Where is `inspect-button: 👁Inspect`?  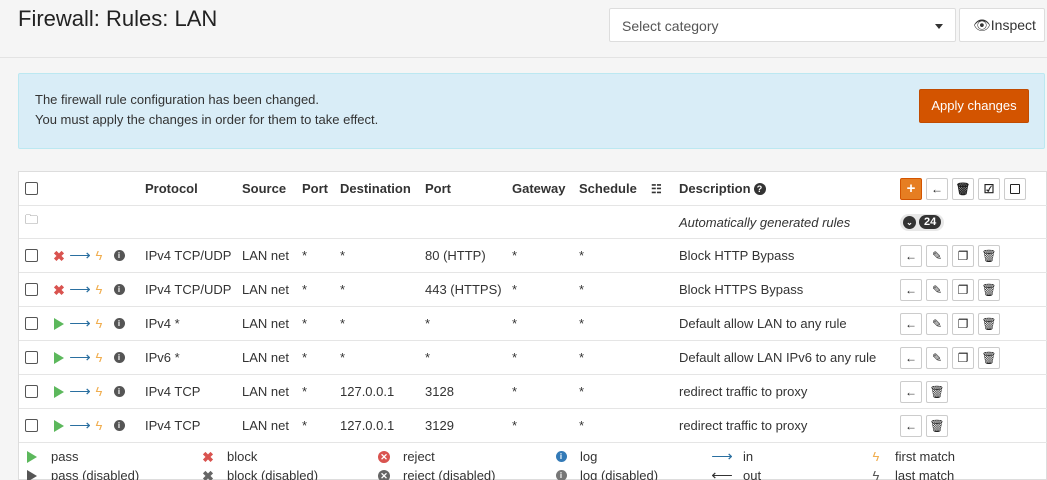
inspect-button: 👁Inspect is located at coordinates (1002, 25).